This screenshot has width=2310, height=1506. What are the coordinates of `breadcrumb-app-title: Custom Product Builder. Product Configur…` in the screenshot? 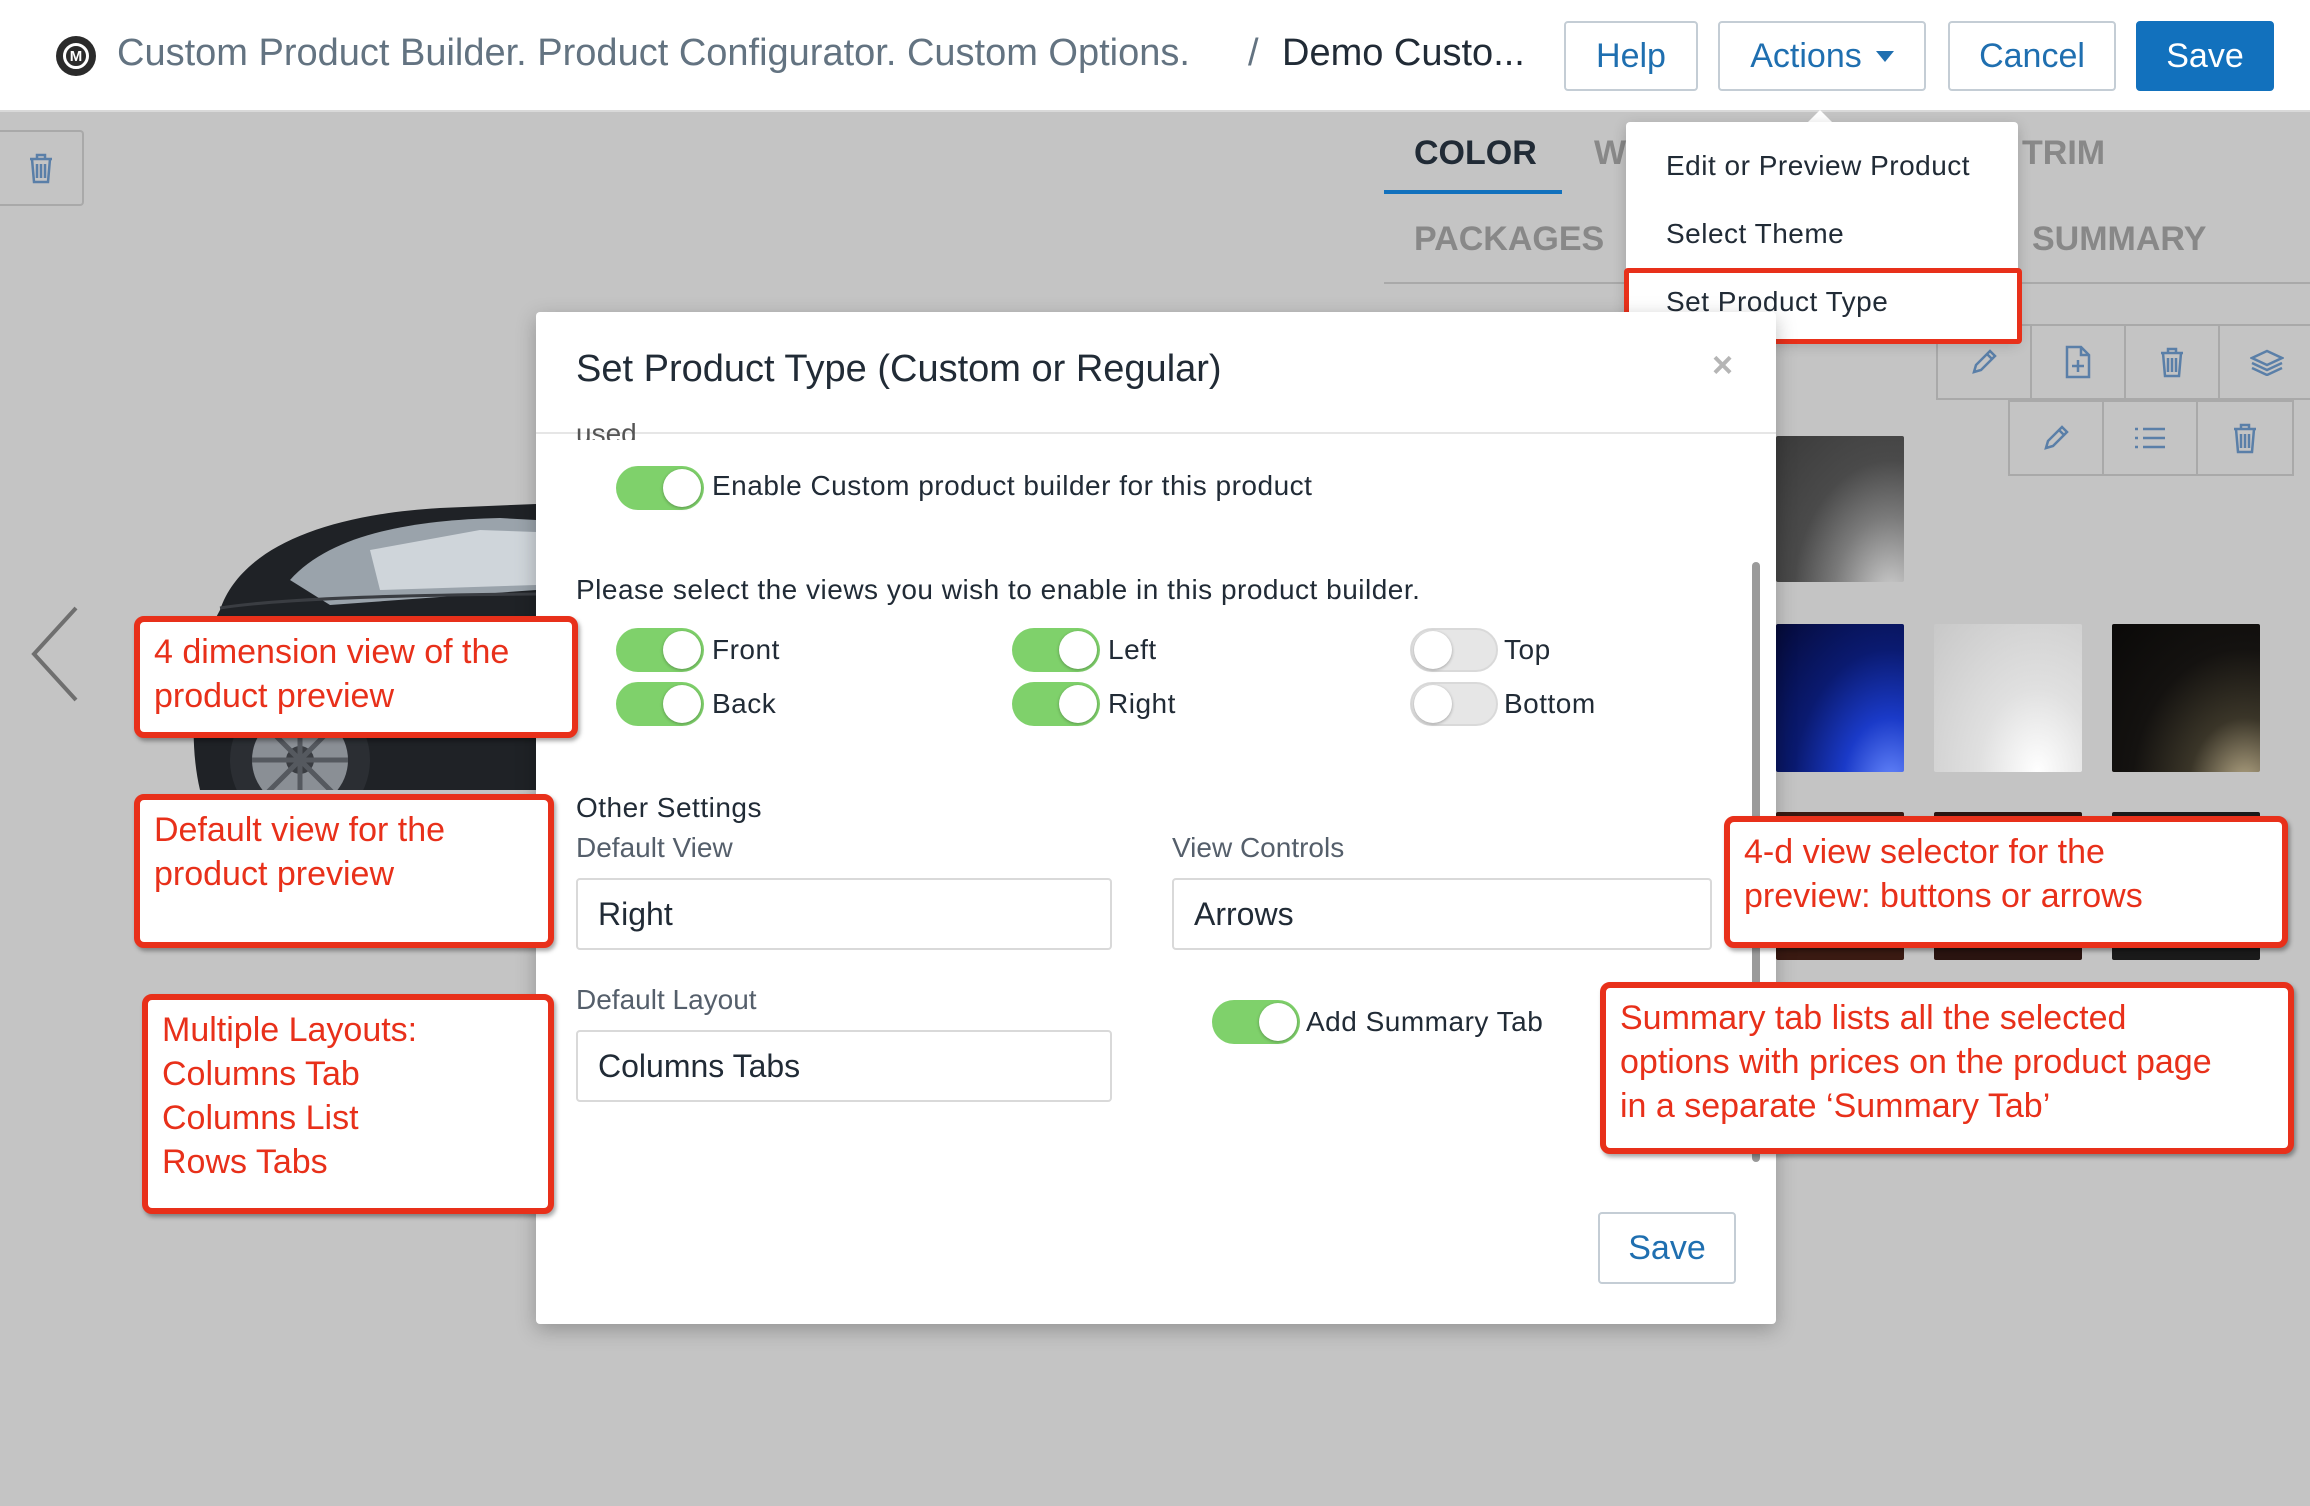 It's located at (653, 53).